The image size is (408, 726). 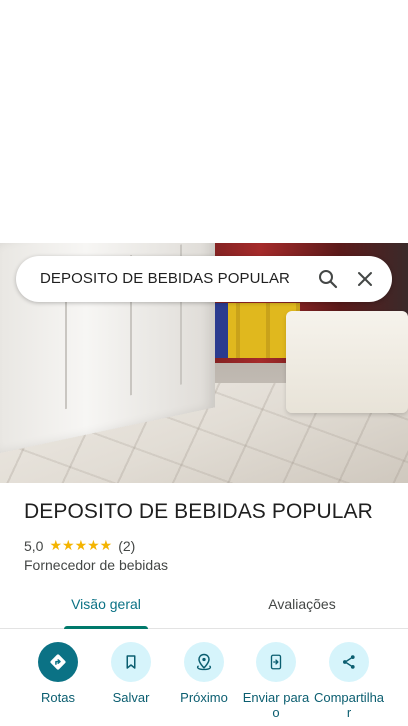 What do you see at coordinates (276, 705) in the screenshot?
I see `send-to-phone-label: Enviar para o` at bounding box center [276, 705].